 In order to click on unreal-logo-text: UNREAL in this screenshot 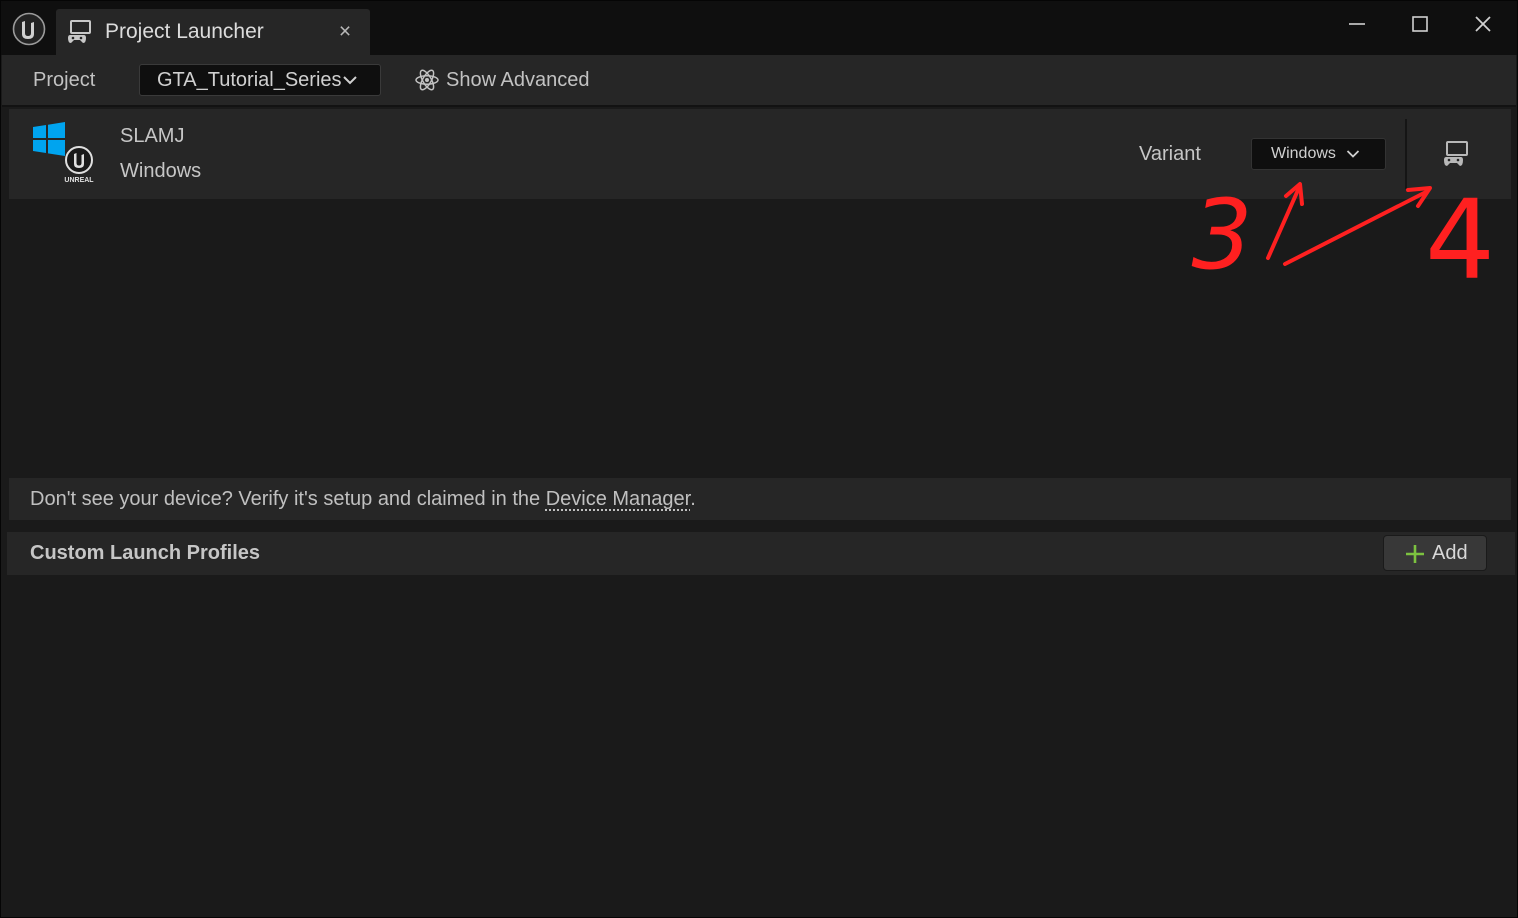, I will do `click(79, 180)`.